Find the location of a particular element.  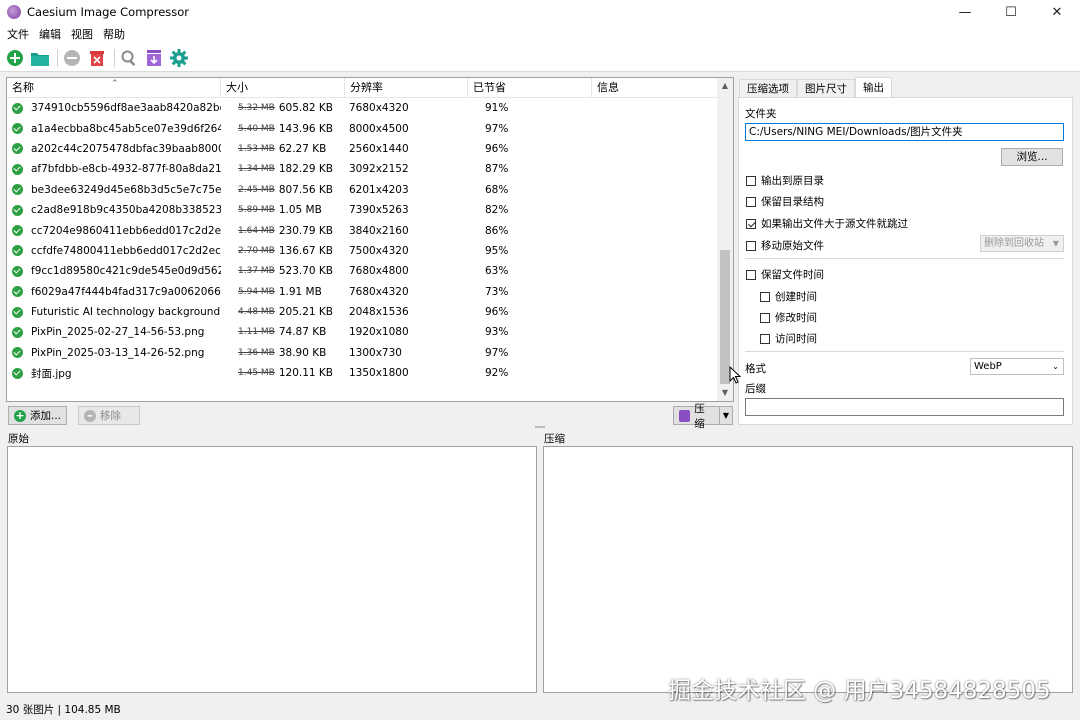

close-button: ✕ is located at coordinates (1057, 12).